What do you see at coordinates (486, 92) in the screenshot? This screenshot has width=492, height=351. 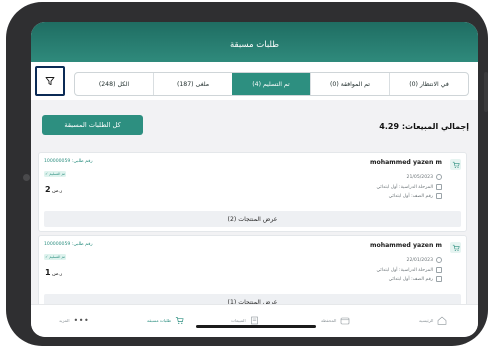 I see `side-button` at bounding box center [486, 92].